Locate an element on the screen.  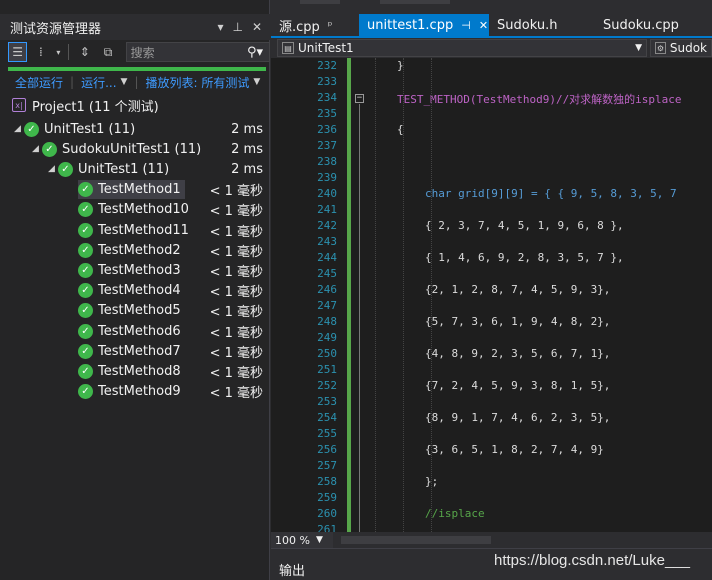
dropdown-caret-icon: ▾ is located at coordinates (59, 52).